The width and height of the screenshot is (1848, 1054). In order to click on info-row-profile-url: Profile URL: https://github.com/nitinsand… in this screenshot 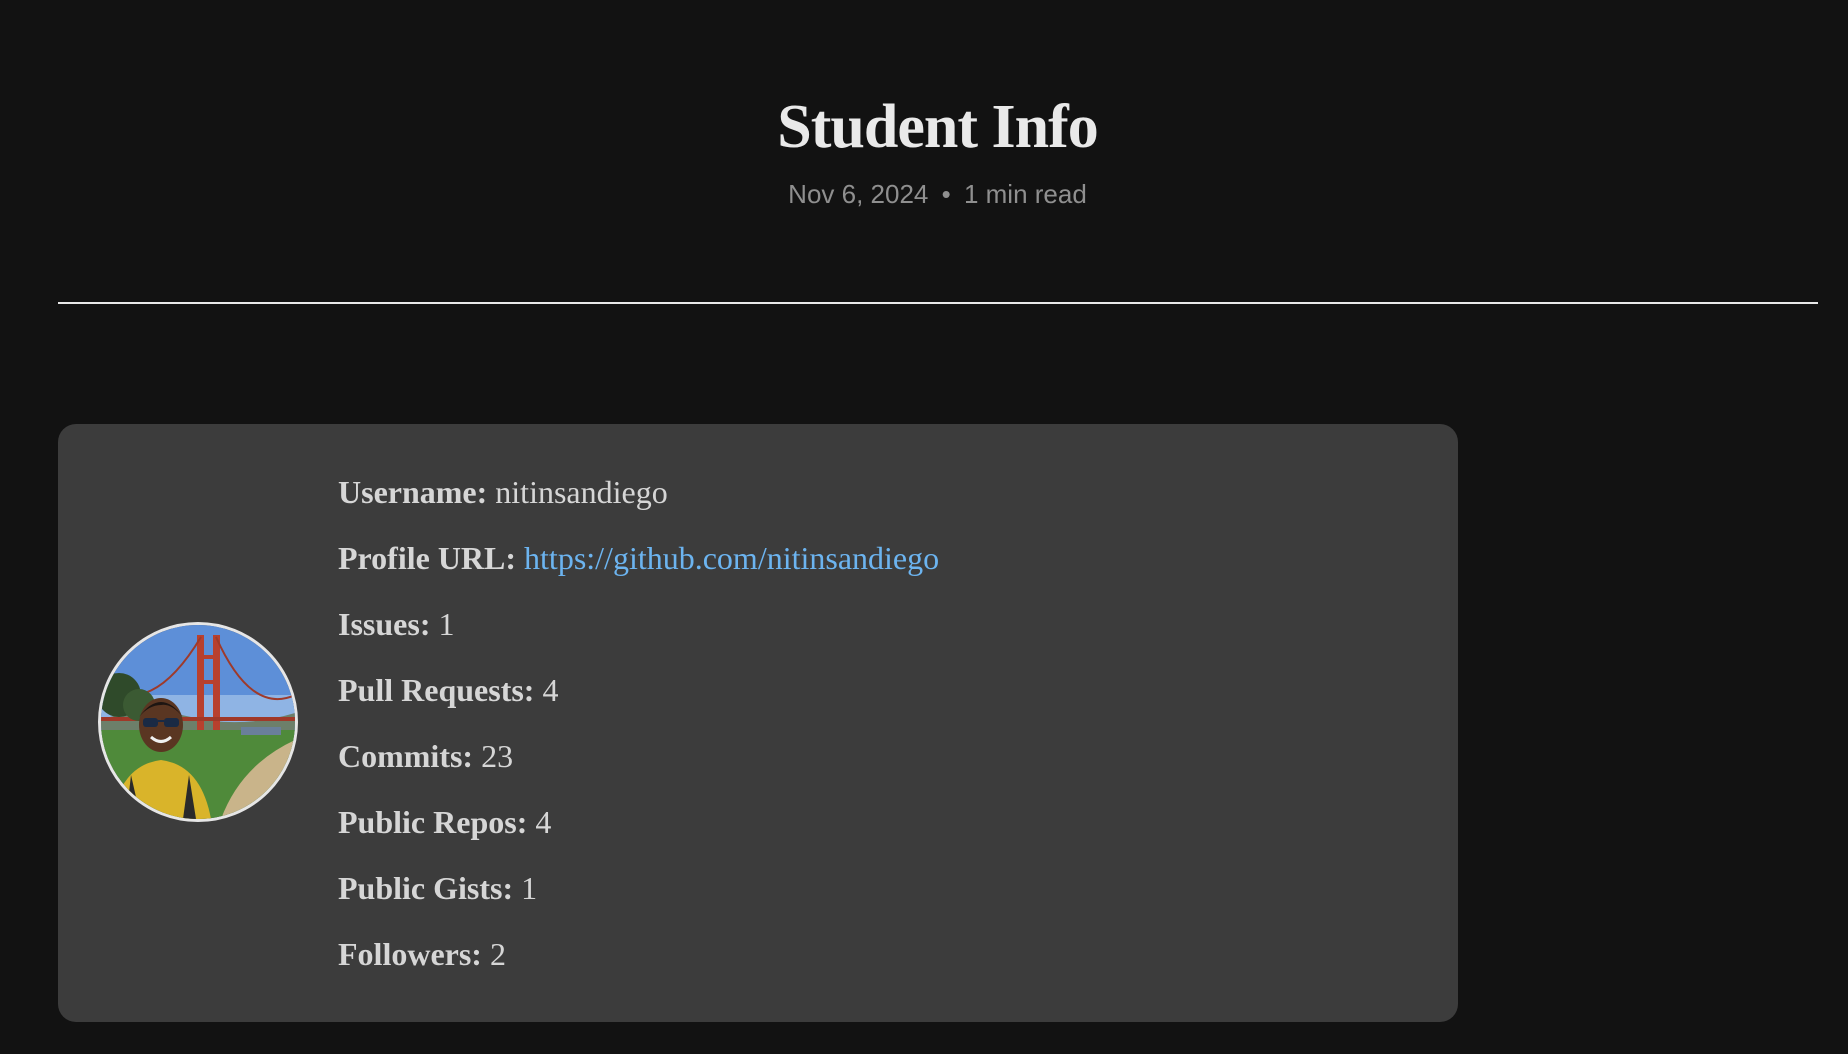, I will do `click(638, 567)`.